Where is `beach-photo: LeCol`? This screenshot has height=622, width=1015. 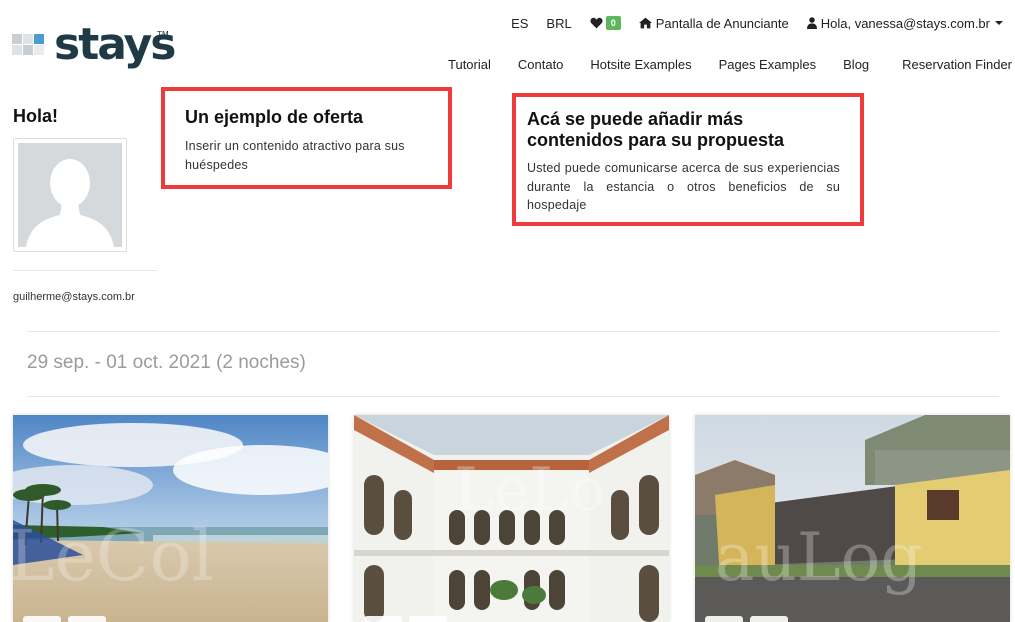 beach-photo: LeCol is located at coordinates (170, 518).